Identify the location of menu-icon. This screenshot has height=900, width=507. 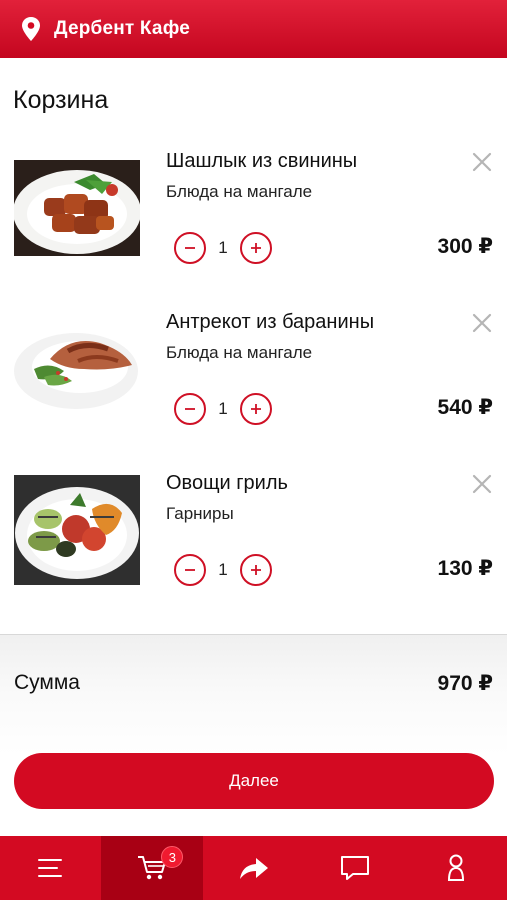
(49, 868).